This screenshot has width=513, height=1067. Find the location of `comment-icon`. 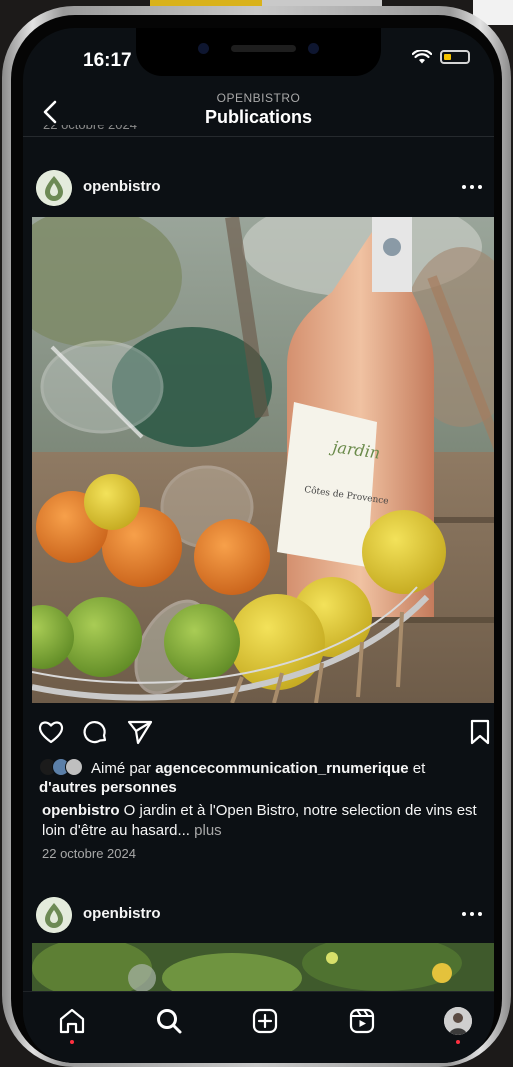

comment-icon is located at coordinates (95, 732).